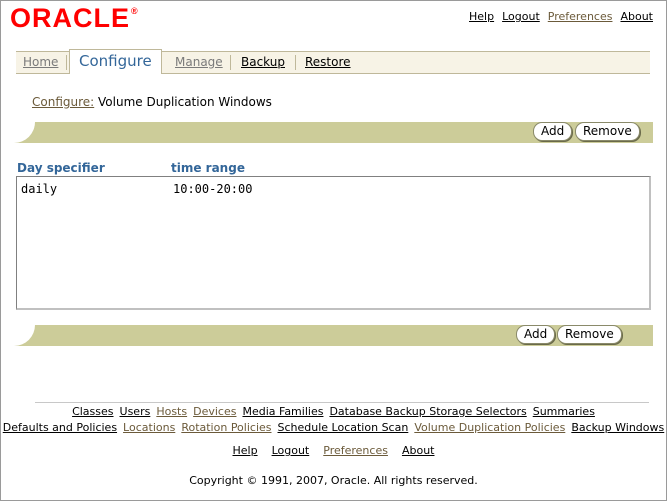  Describe the element at coordinates (333, 132) in the screenshot. I see `top-action-bar: Add Remove` at that location.